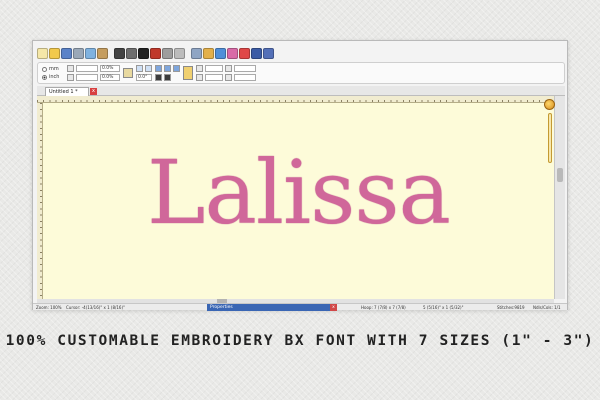 This screenshot has width=600, height=400. Describe the element at coordinates (547, 307) in the screenshot. I see `status-needles: Ndls/Cols: 1/1` at that location.